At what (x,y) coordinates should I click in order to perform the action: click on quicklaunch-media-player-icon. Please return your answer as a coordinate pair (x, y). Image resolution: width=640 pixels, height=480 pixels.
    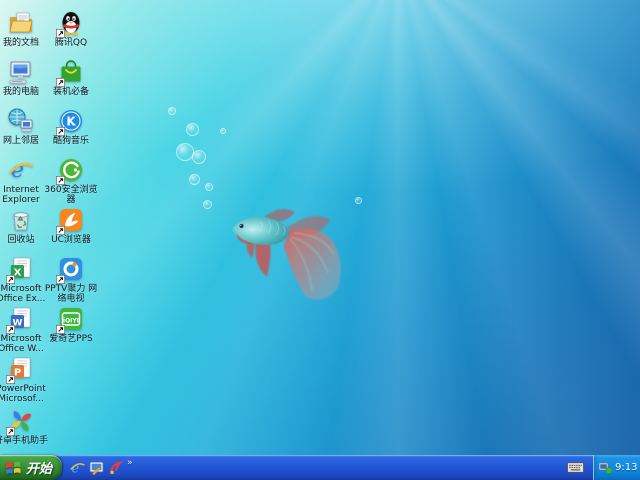
    Looking at the image, I should click on (115, 467).